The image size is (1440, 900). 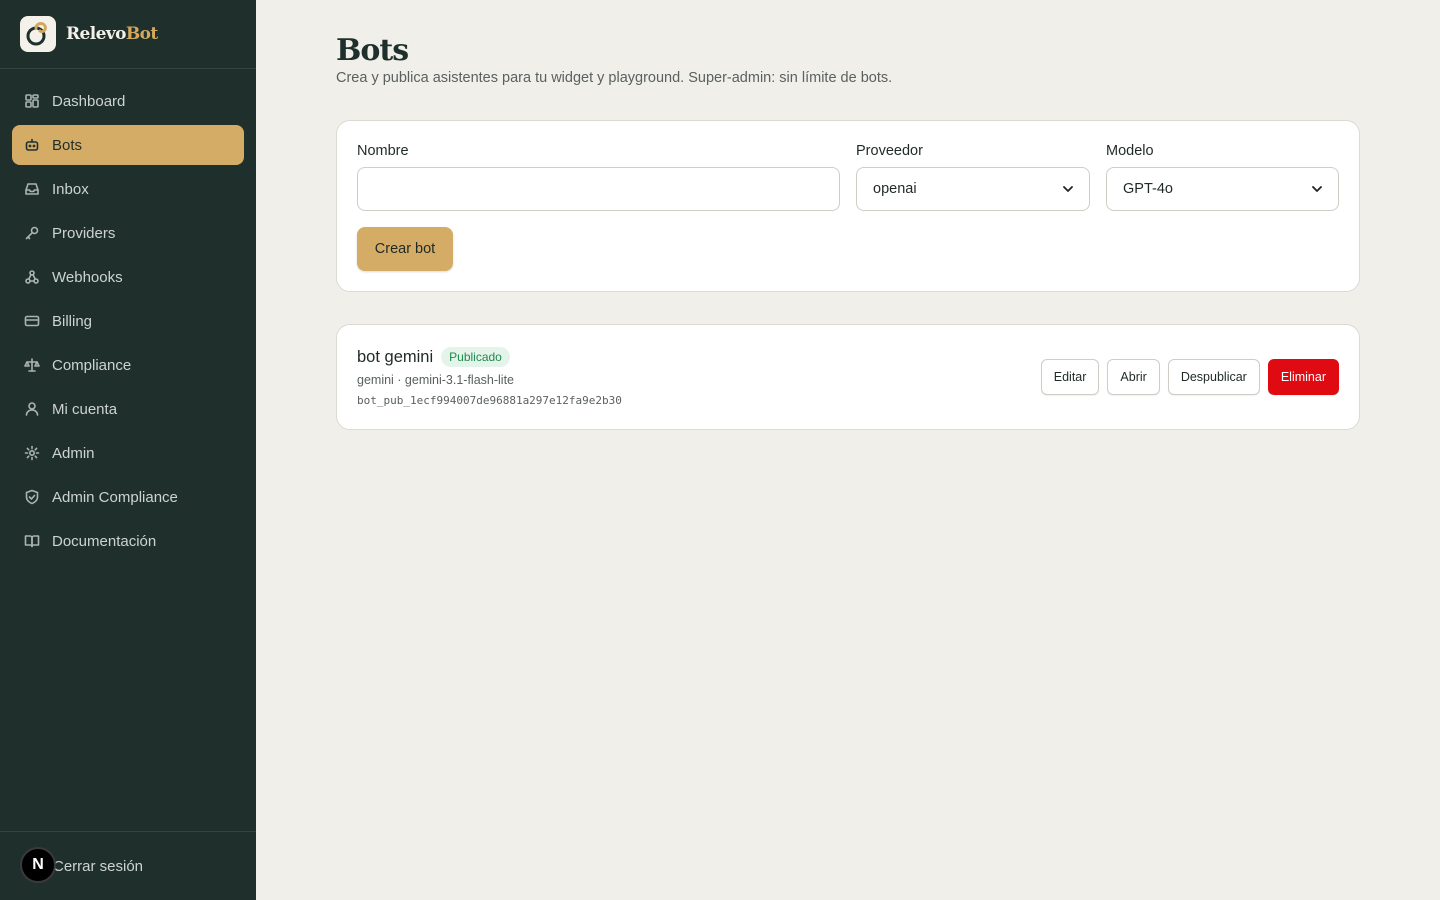 What do you see at coordinates (84, 233) in the screenshot?
I see `sidebar-item-label: Providers` at bounding box center [84, 233].